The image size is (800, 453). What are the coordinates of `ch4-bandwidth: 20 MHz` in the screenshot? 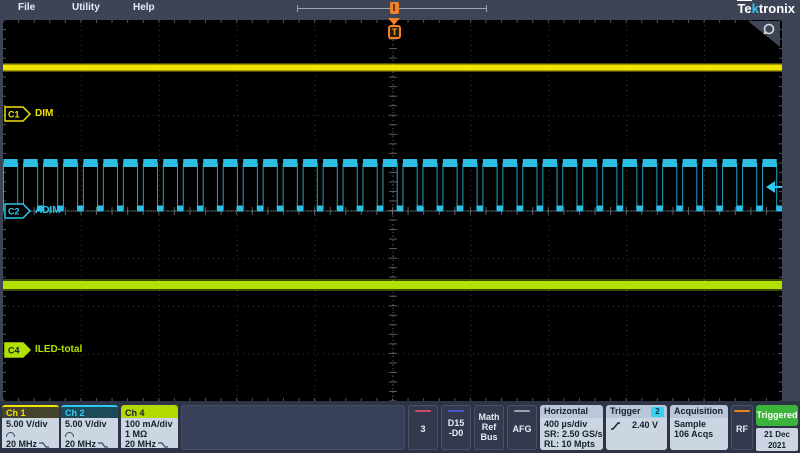 It's located at (141, 444).